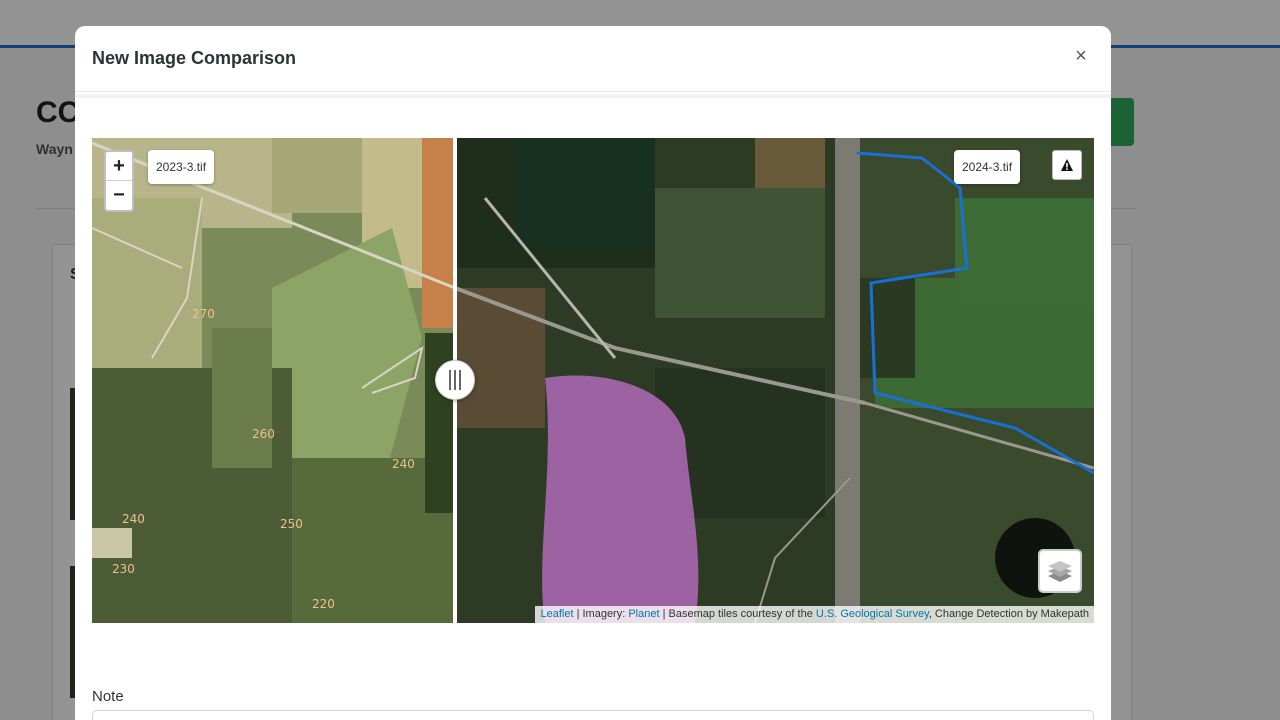  What do you see at coordinates (263, 434) in the screenshot?
I see `contour-label: 260` at bounding box center [263, 434].